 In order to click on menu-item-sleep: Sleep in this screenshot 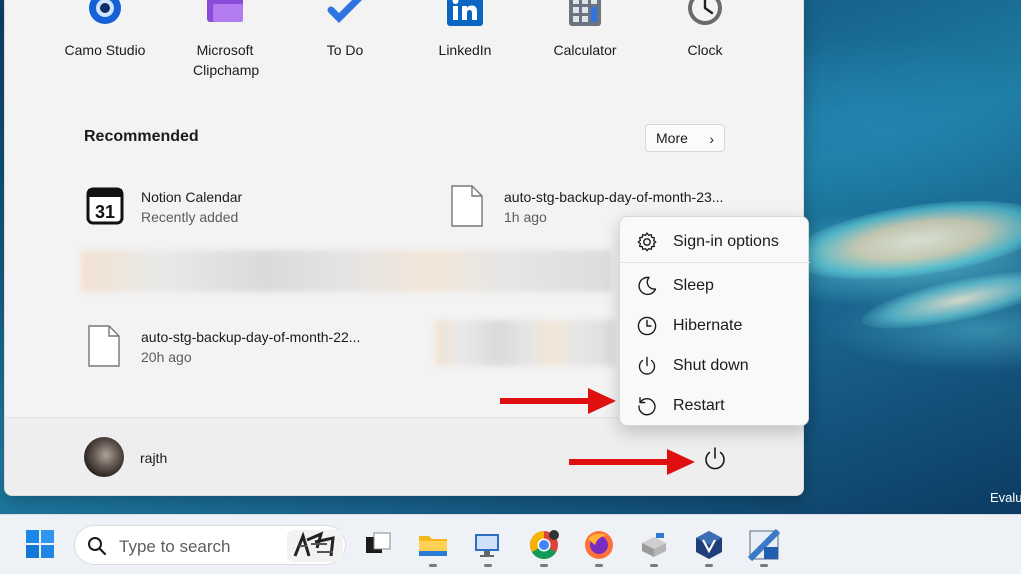, I will do `click(715, 285)`.